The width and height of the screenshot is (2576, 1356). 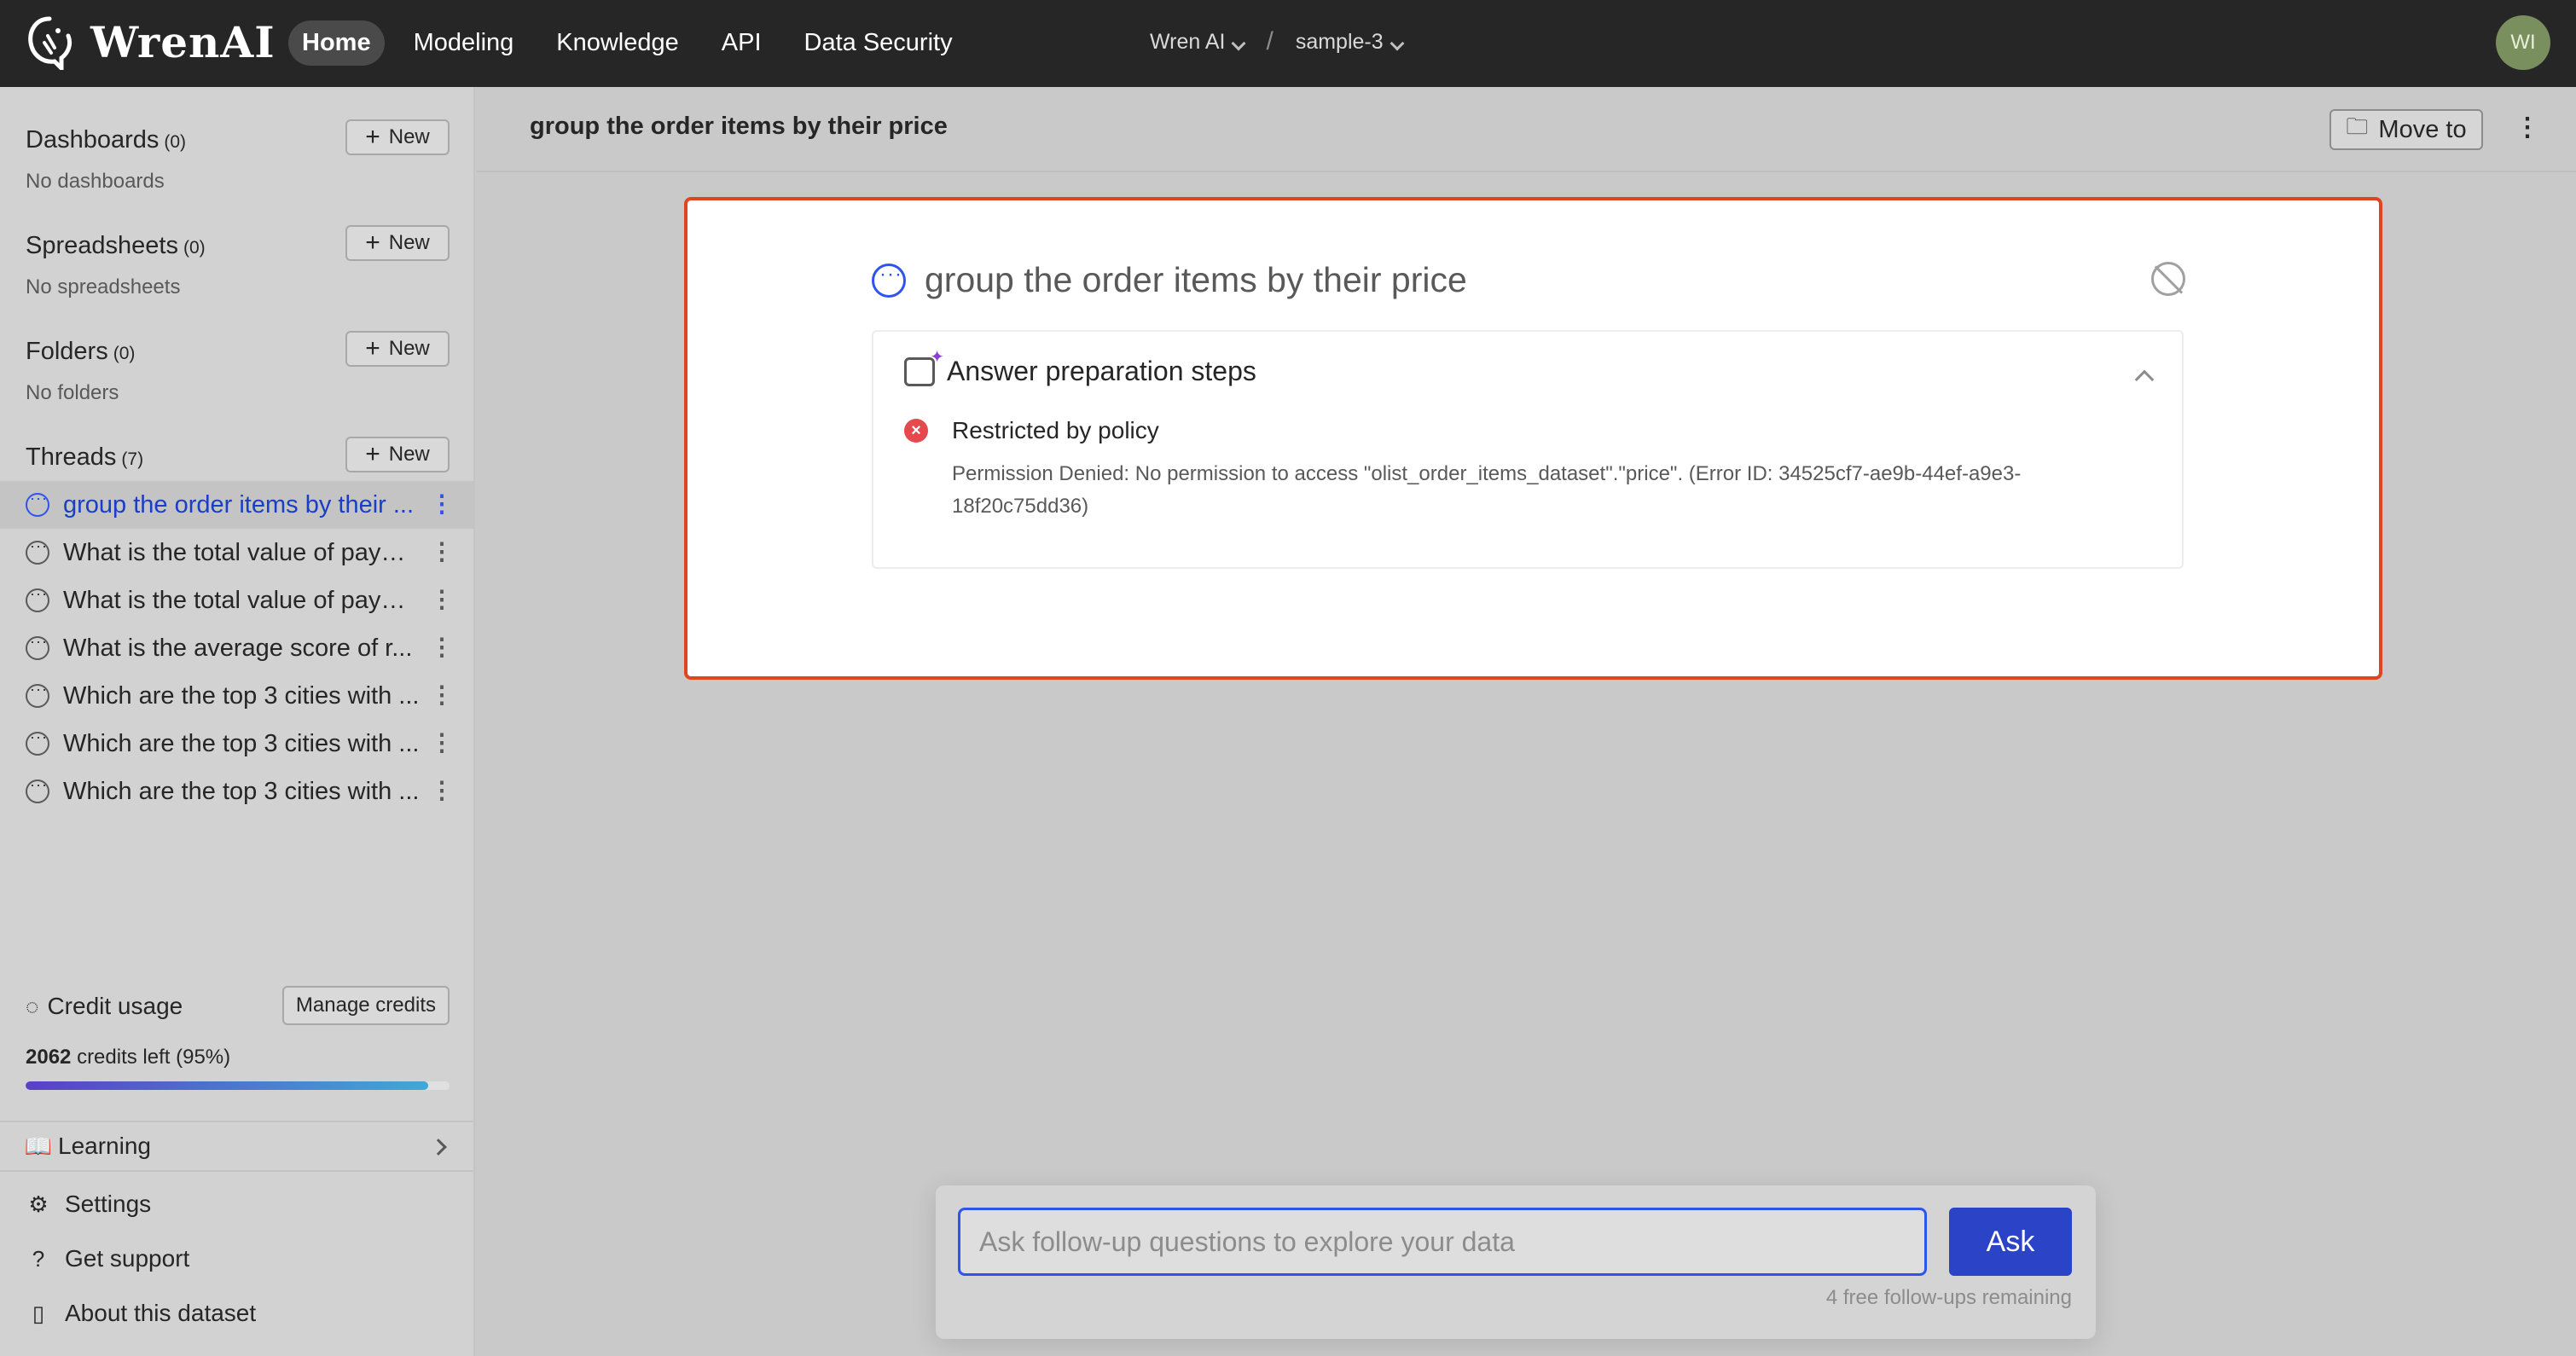 I want to click on get-support-label: Get support, so click(x=127, y=1258).